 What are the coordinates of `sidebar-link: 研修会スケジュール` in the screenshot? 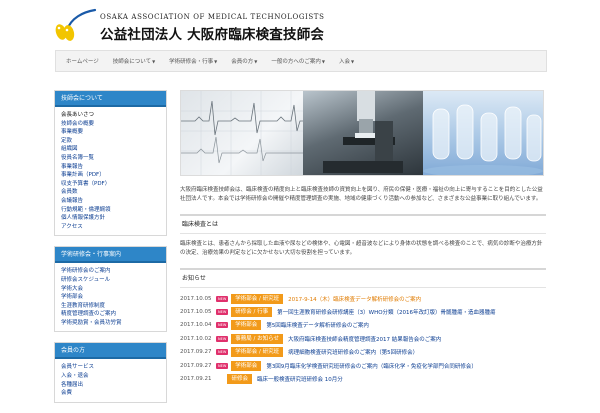 It's located at (110, 280).